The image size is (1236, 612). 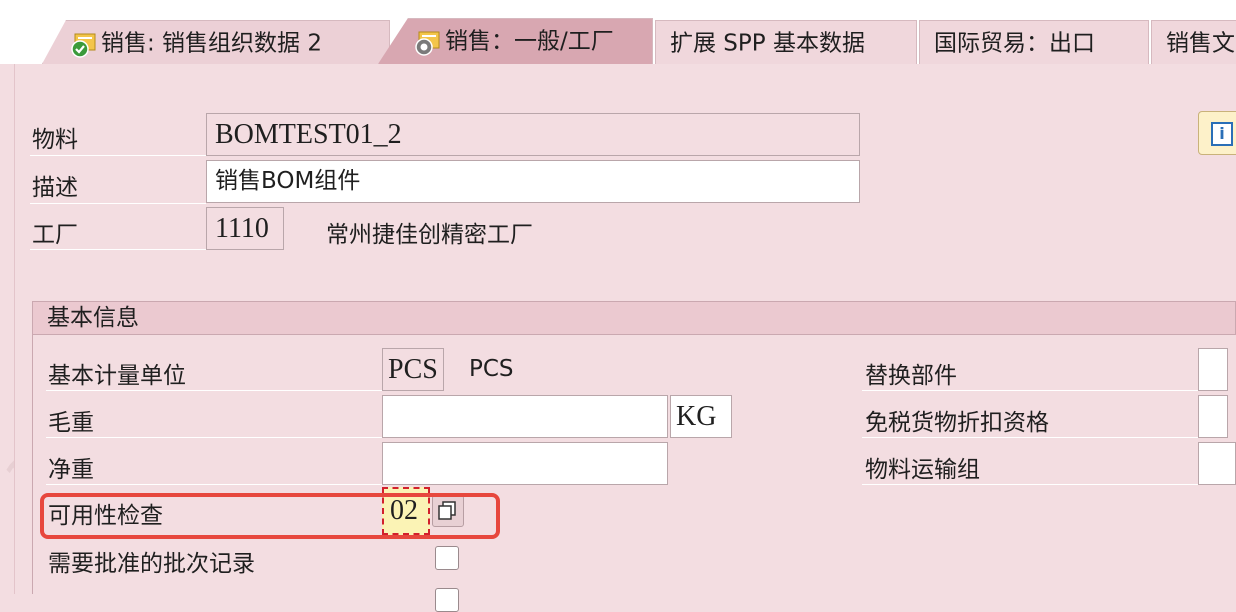 What do you see at coordinates (270, 516) in the screenshot?
I see `highlight-annotation` at bounding box center [270, 516].